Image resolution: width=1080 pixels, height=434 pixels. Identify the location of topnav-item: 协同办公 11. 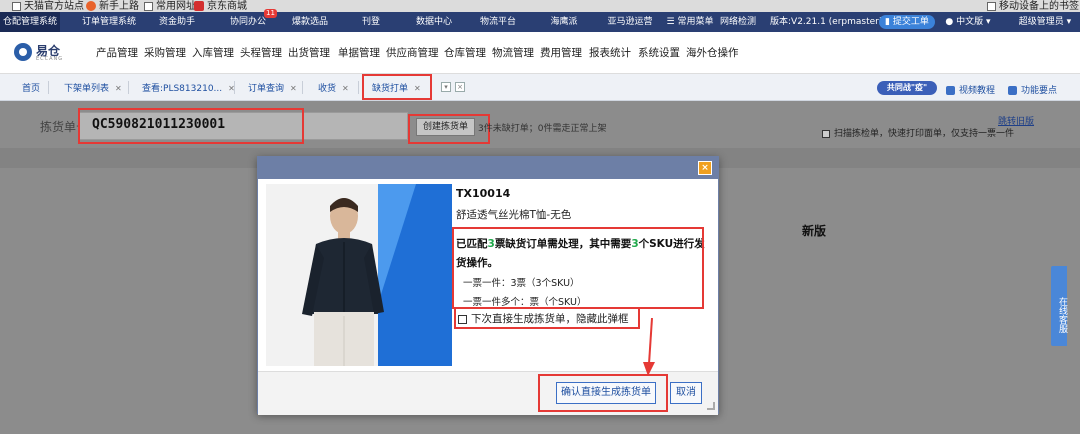
(251, 20).